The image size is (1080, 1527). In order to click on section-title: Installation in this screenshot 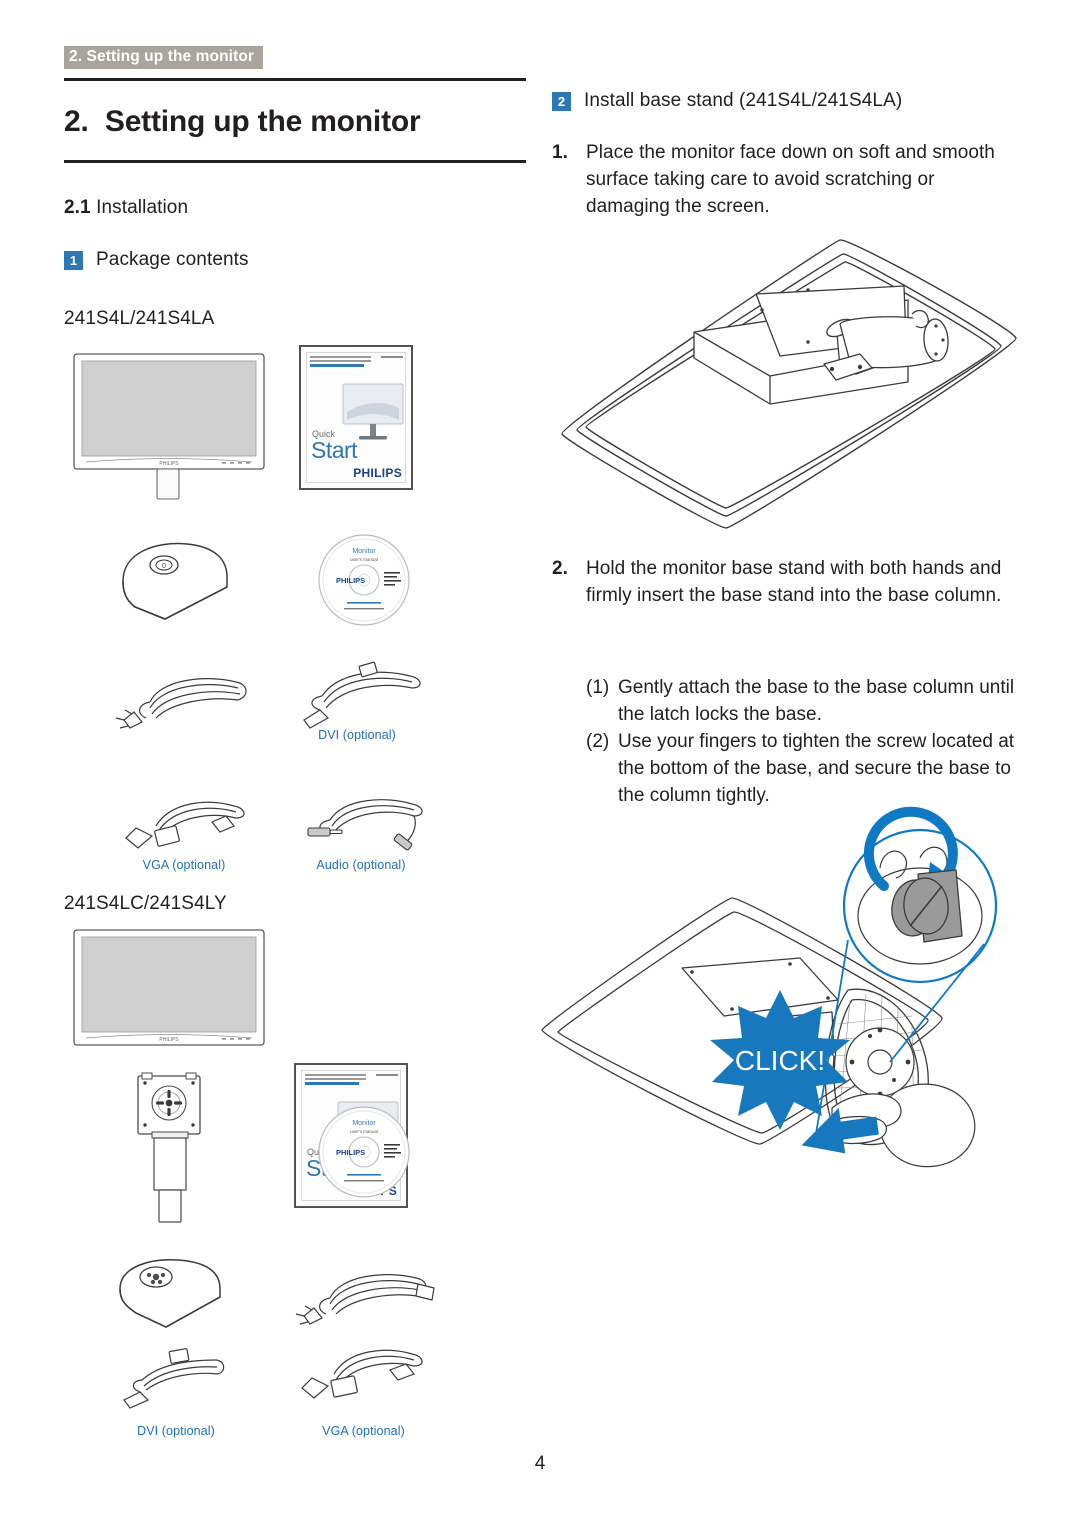, I will do `click(142, 207)`.